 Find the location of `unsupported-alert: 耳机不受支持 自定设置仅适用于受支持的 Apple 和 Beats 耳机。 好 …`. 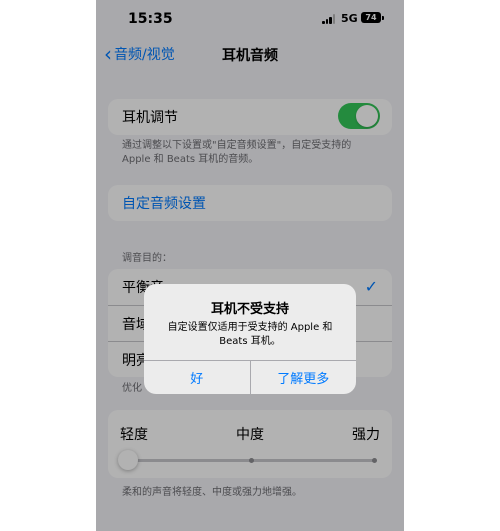

unsupported-alert: 耳机不受支持 自定设置仅适用于受支持的 Apple 和 Beats 耳机。 好 … is located at coordinates (250, 339).